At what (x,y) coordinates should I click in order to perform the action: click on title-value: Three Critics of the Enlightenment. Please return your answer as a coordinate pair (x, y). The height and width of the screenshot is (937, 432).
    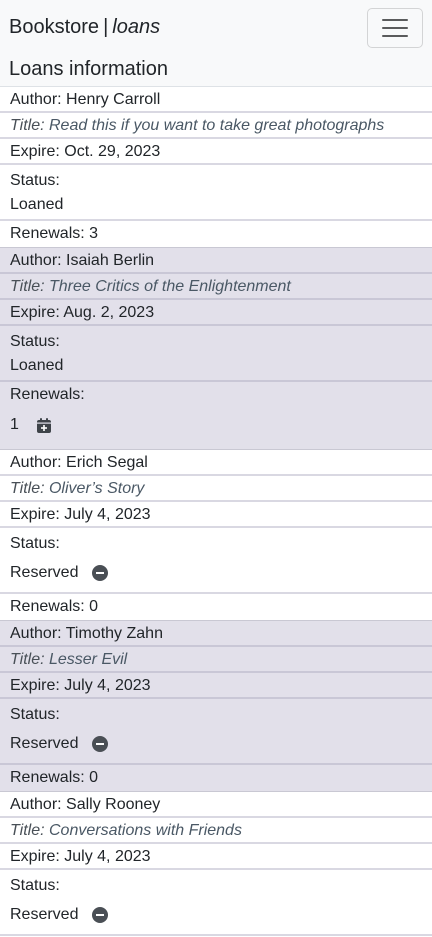
    Looking at the image, I should click on (169, 286).